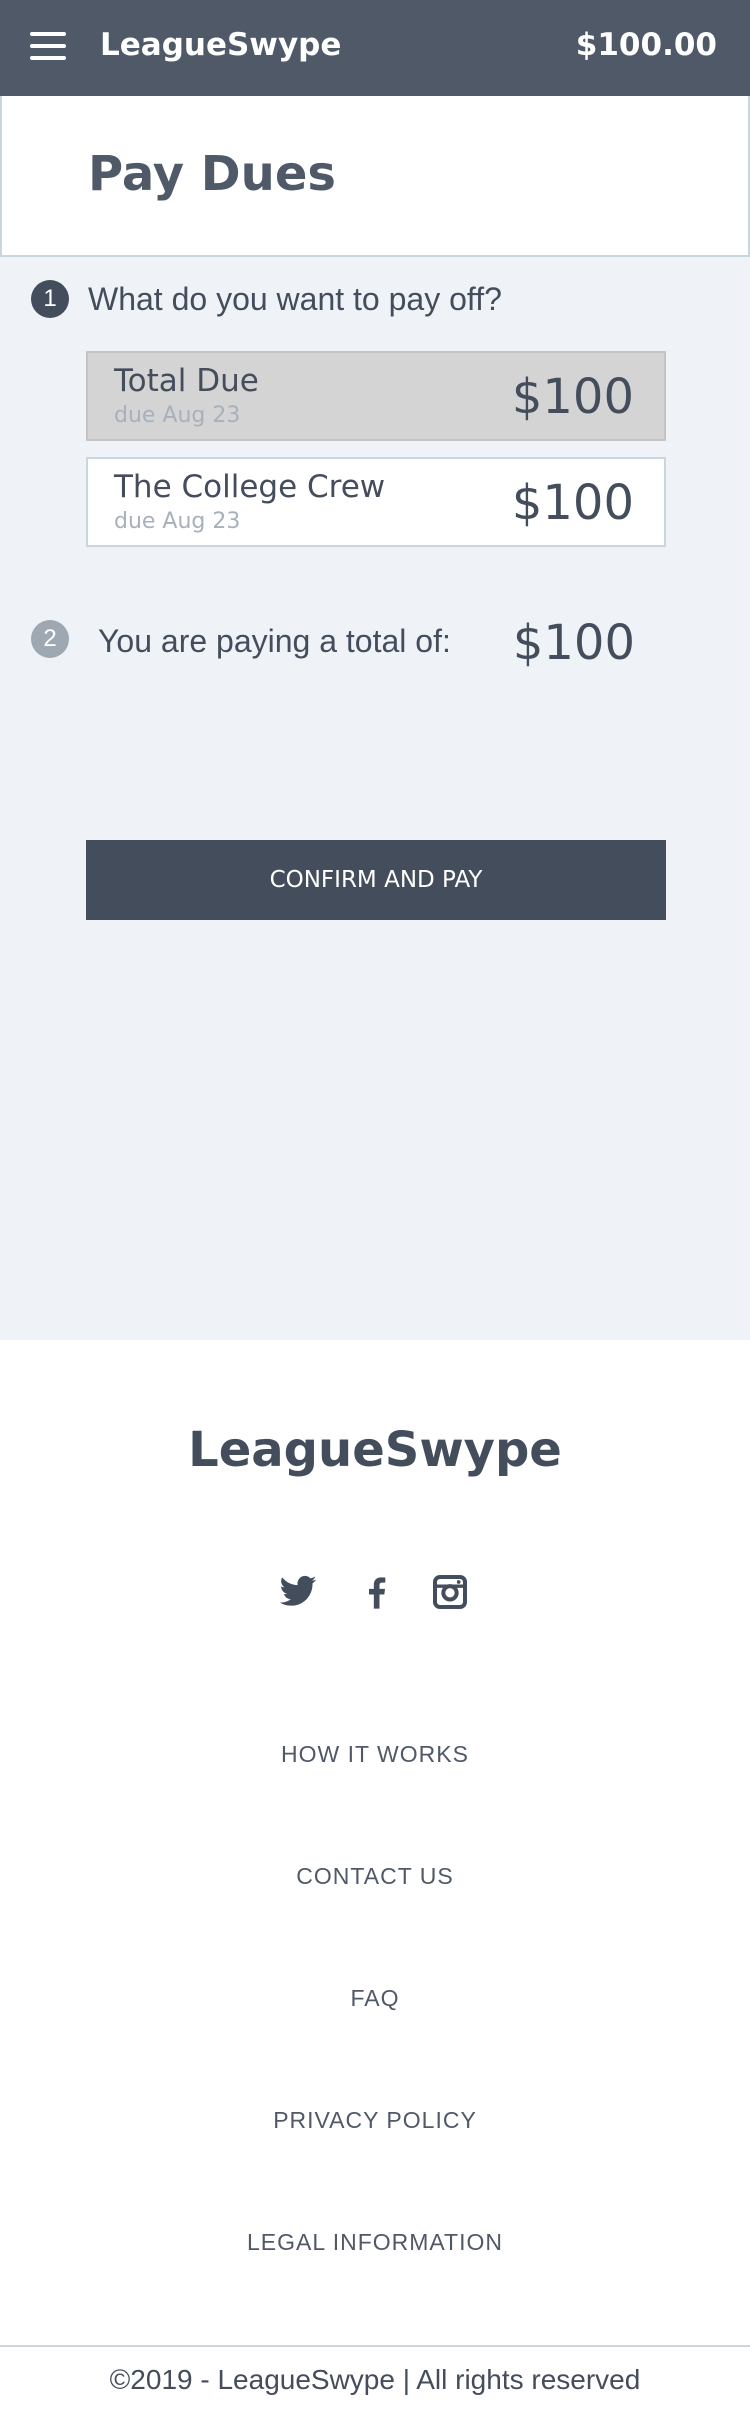 The width and height of the screenshot is (750, 2426). Describe the element at coordinates (375, 2346) in the screenshot. I see `footer-divider` at that location.